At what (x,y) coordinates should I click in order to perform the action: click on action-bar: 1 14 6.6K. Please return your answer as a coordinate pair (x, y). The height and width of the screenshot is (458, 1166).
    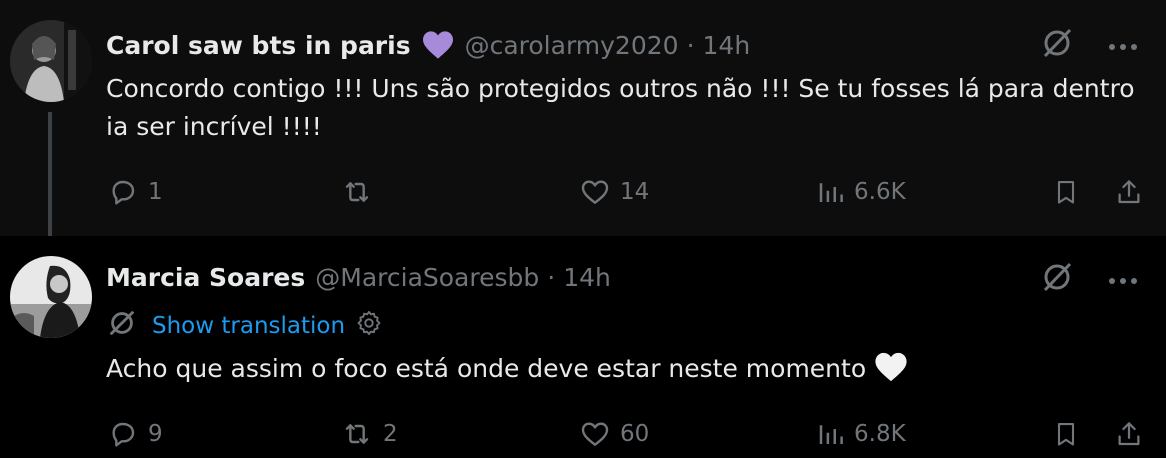
    Looking at the image, I should click on (625, 192).